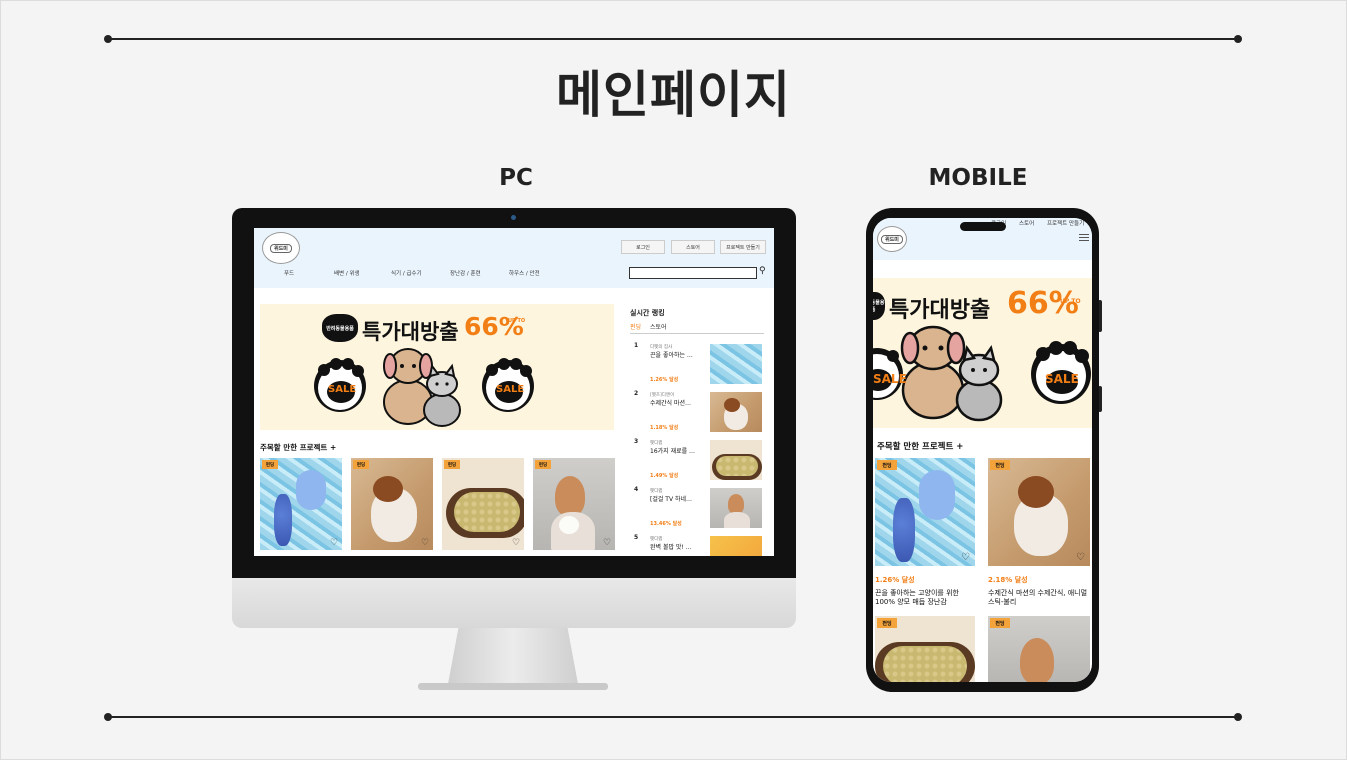 Image resolution: width=1347 pixels, height=760 pixels. Describe the element at coordinates (342, 389) in the screenshot. I see `sale-left-text: SALE` at that location.